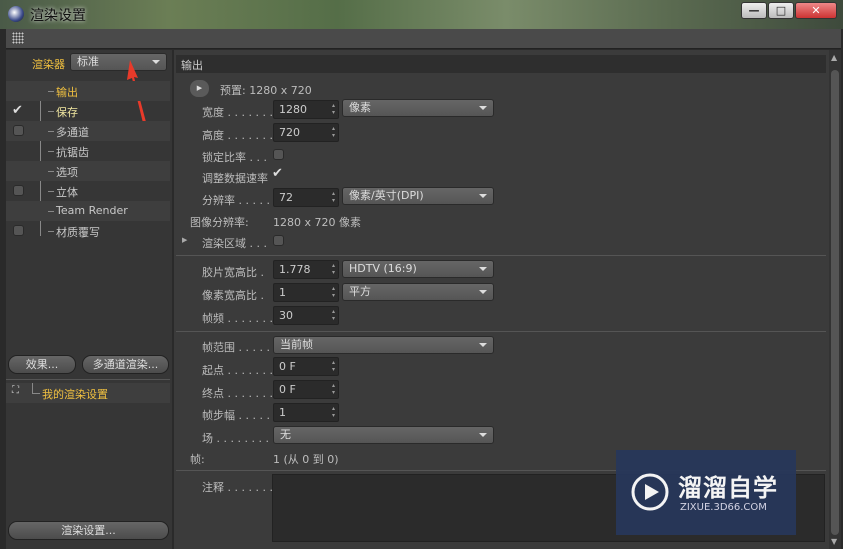  Describe the element at coordinates (728, 488) in the screenshot. I see `watermark-name: 溜溜自学` at that location.